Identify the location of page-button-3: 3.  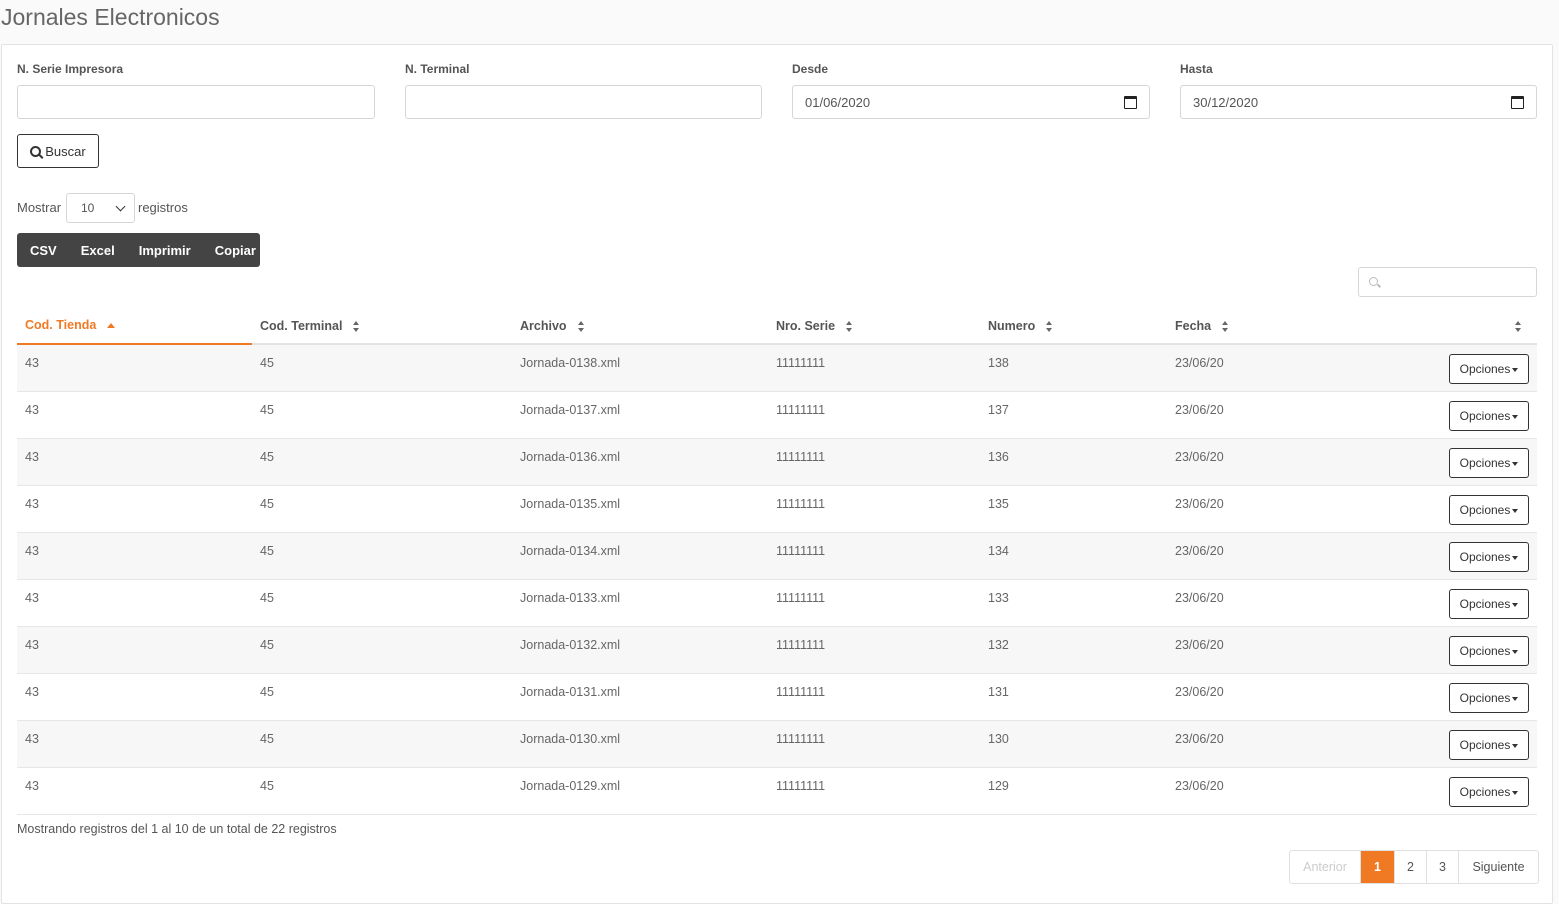
(1443, 867).